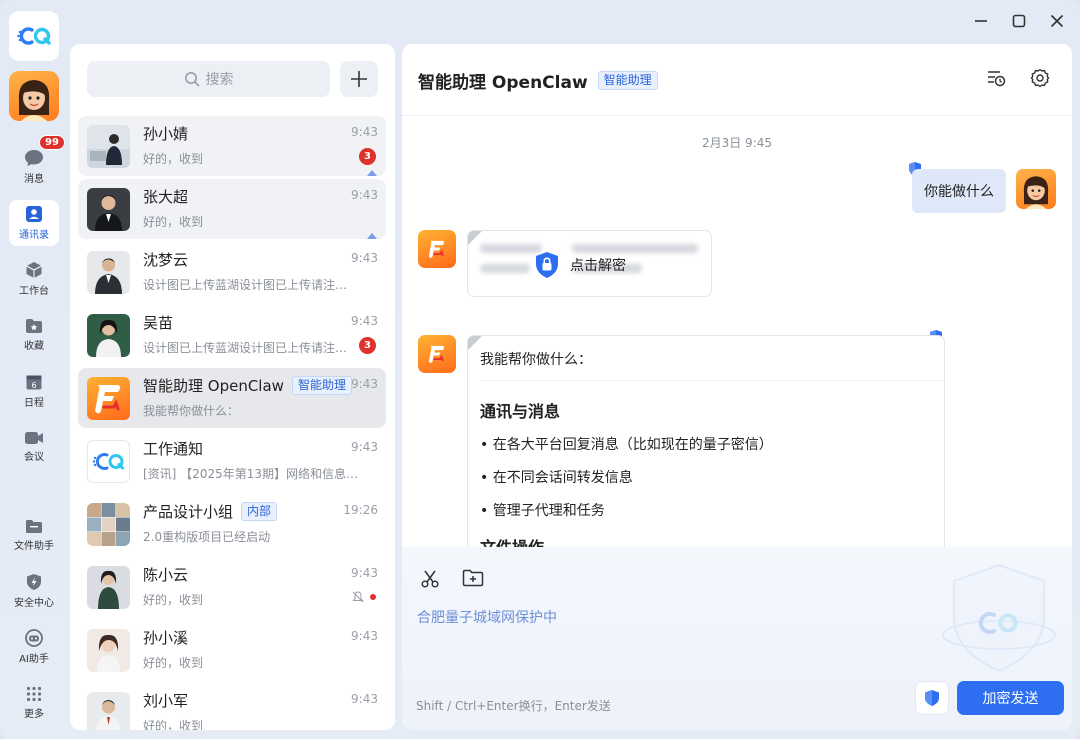  What do you see at coordinates (166, 260) in the screenshot?
I see `contact-name: 沈梦云` at bounding box center [166, 260].